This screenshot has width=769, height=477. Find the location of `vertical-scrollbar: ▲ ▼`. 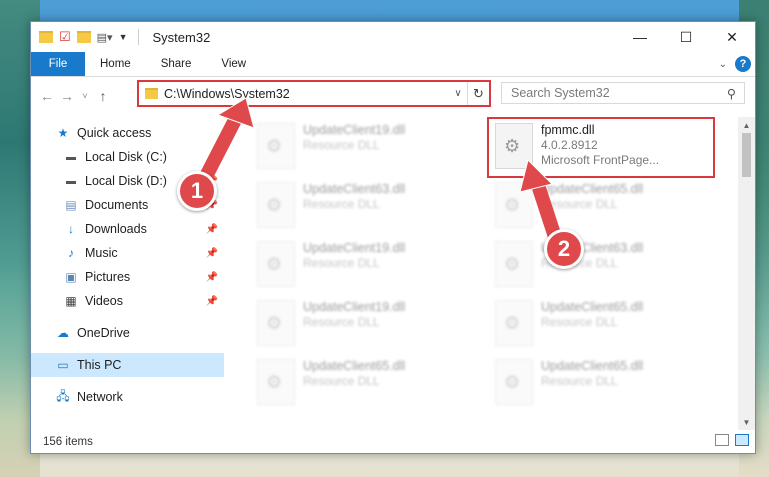

vertical-scrollbar: ▲ ▼ is located at coordinates (746, 273).